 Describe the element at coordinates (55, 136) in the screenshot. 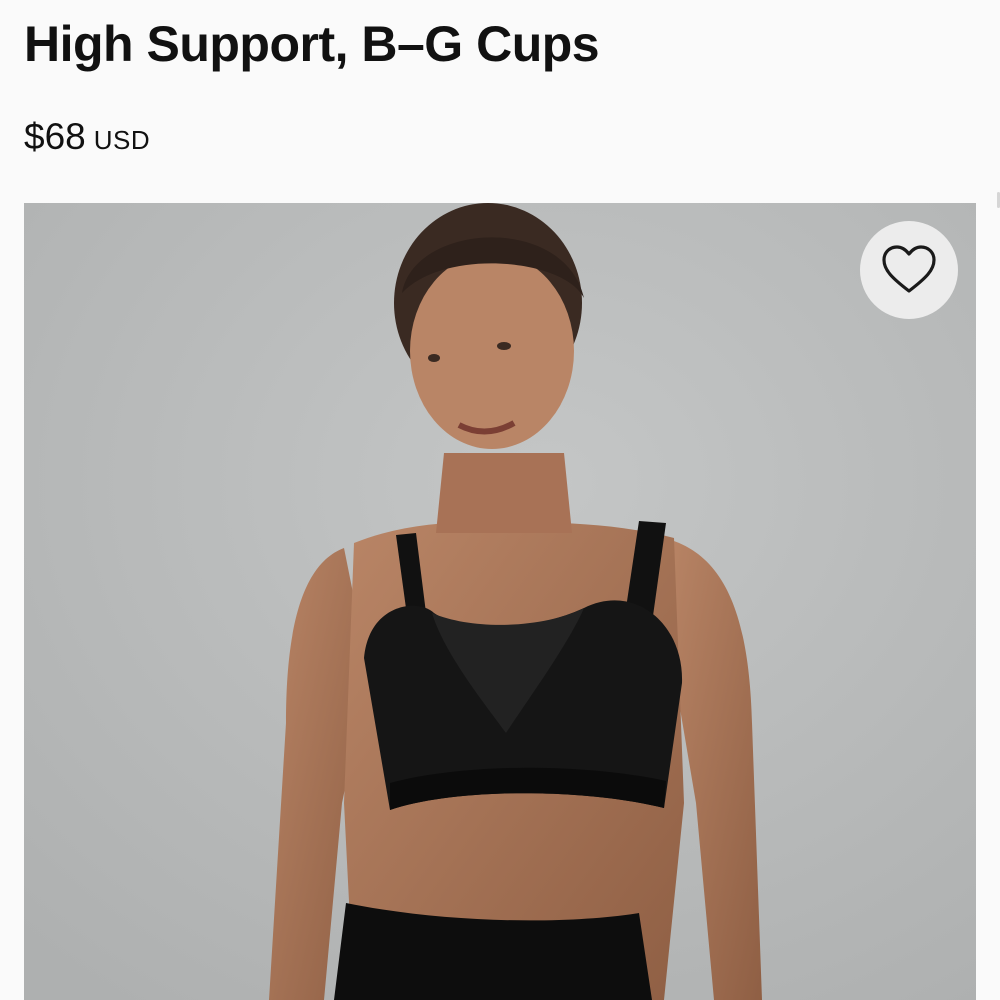

I see `price-amount: $68` at that location.